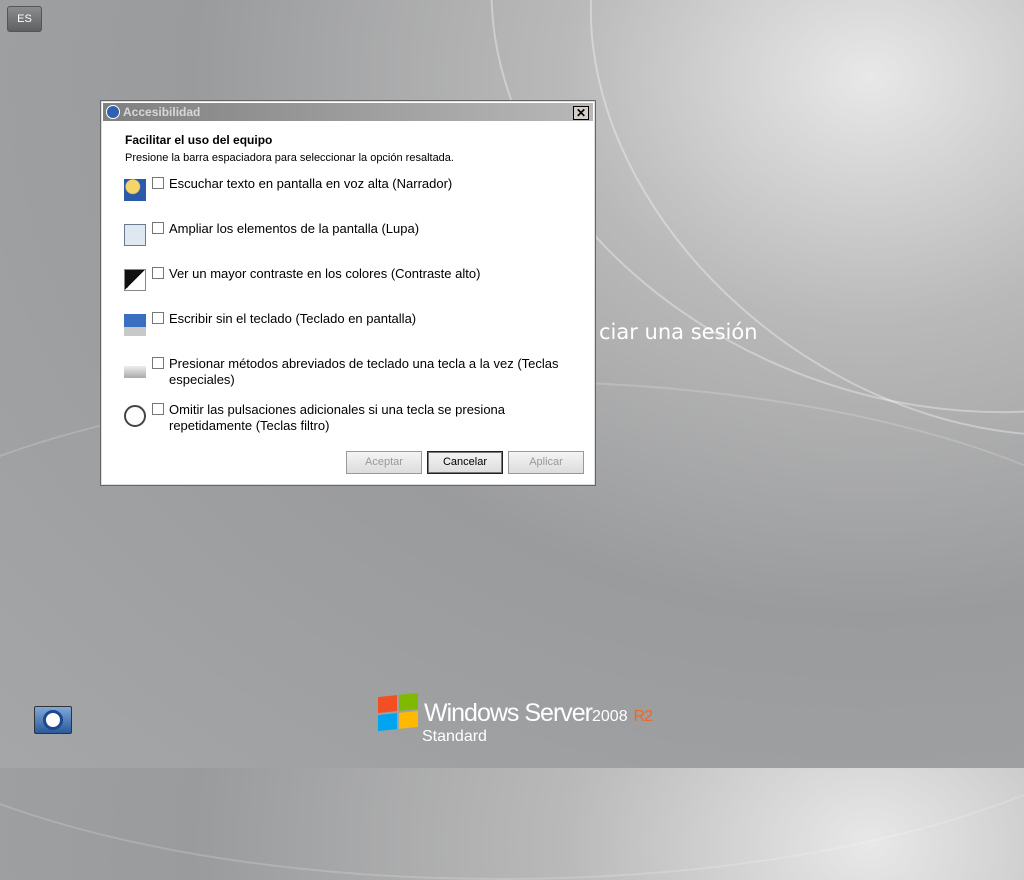 The height and width of the screenshot is (880, 1024). I want to click on sticky-keys-checkbox, so click(158, 363).